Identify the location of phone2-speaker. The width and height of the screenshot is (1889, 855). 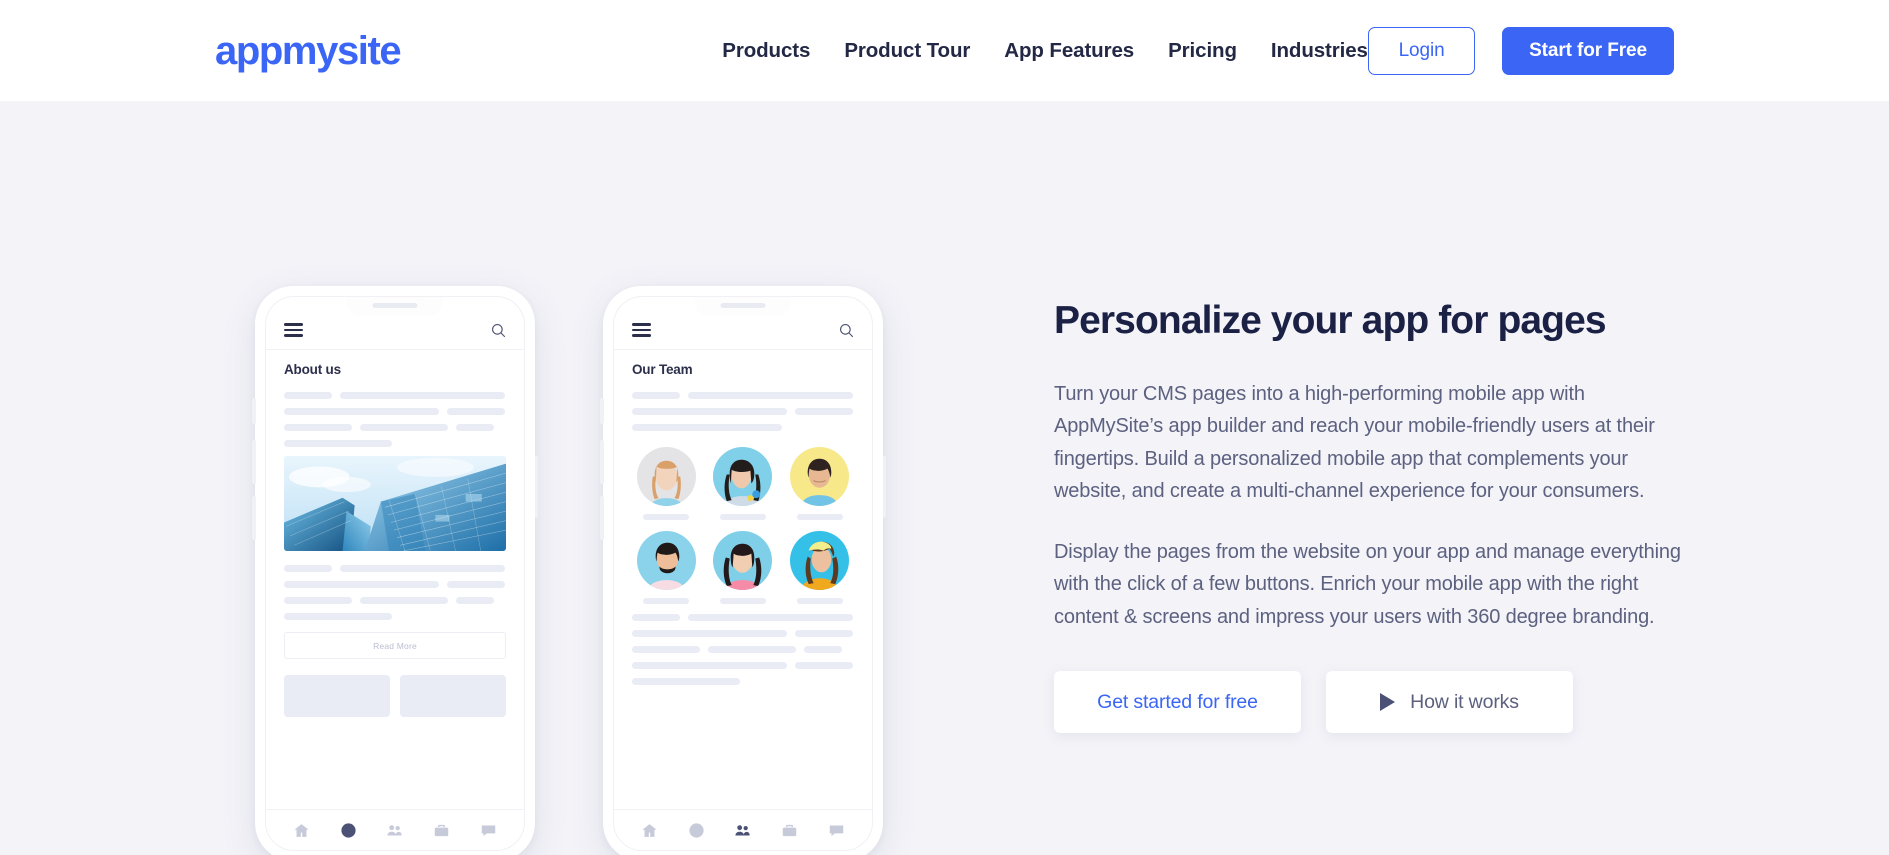
(743, 305).